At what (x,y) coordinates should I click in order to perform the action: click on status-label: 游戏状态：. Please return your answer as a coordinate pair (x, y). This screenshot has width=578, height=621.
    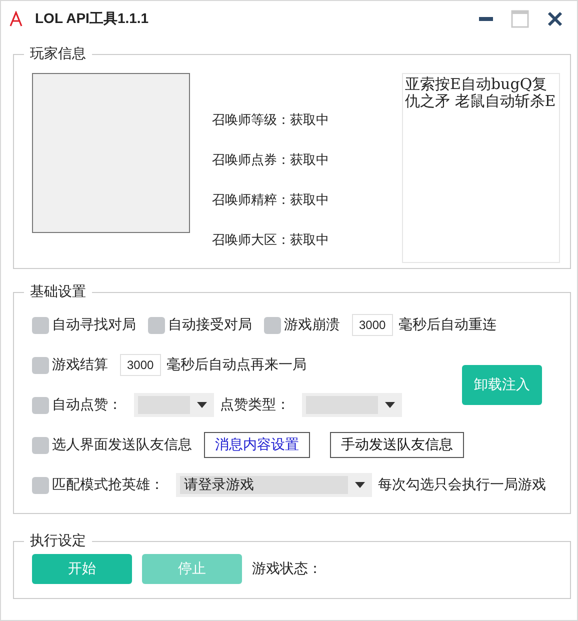
    Looking at the image, I should click on (287, 569).